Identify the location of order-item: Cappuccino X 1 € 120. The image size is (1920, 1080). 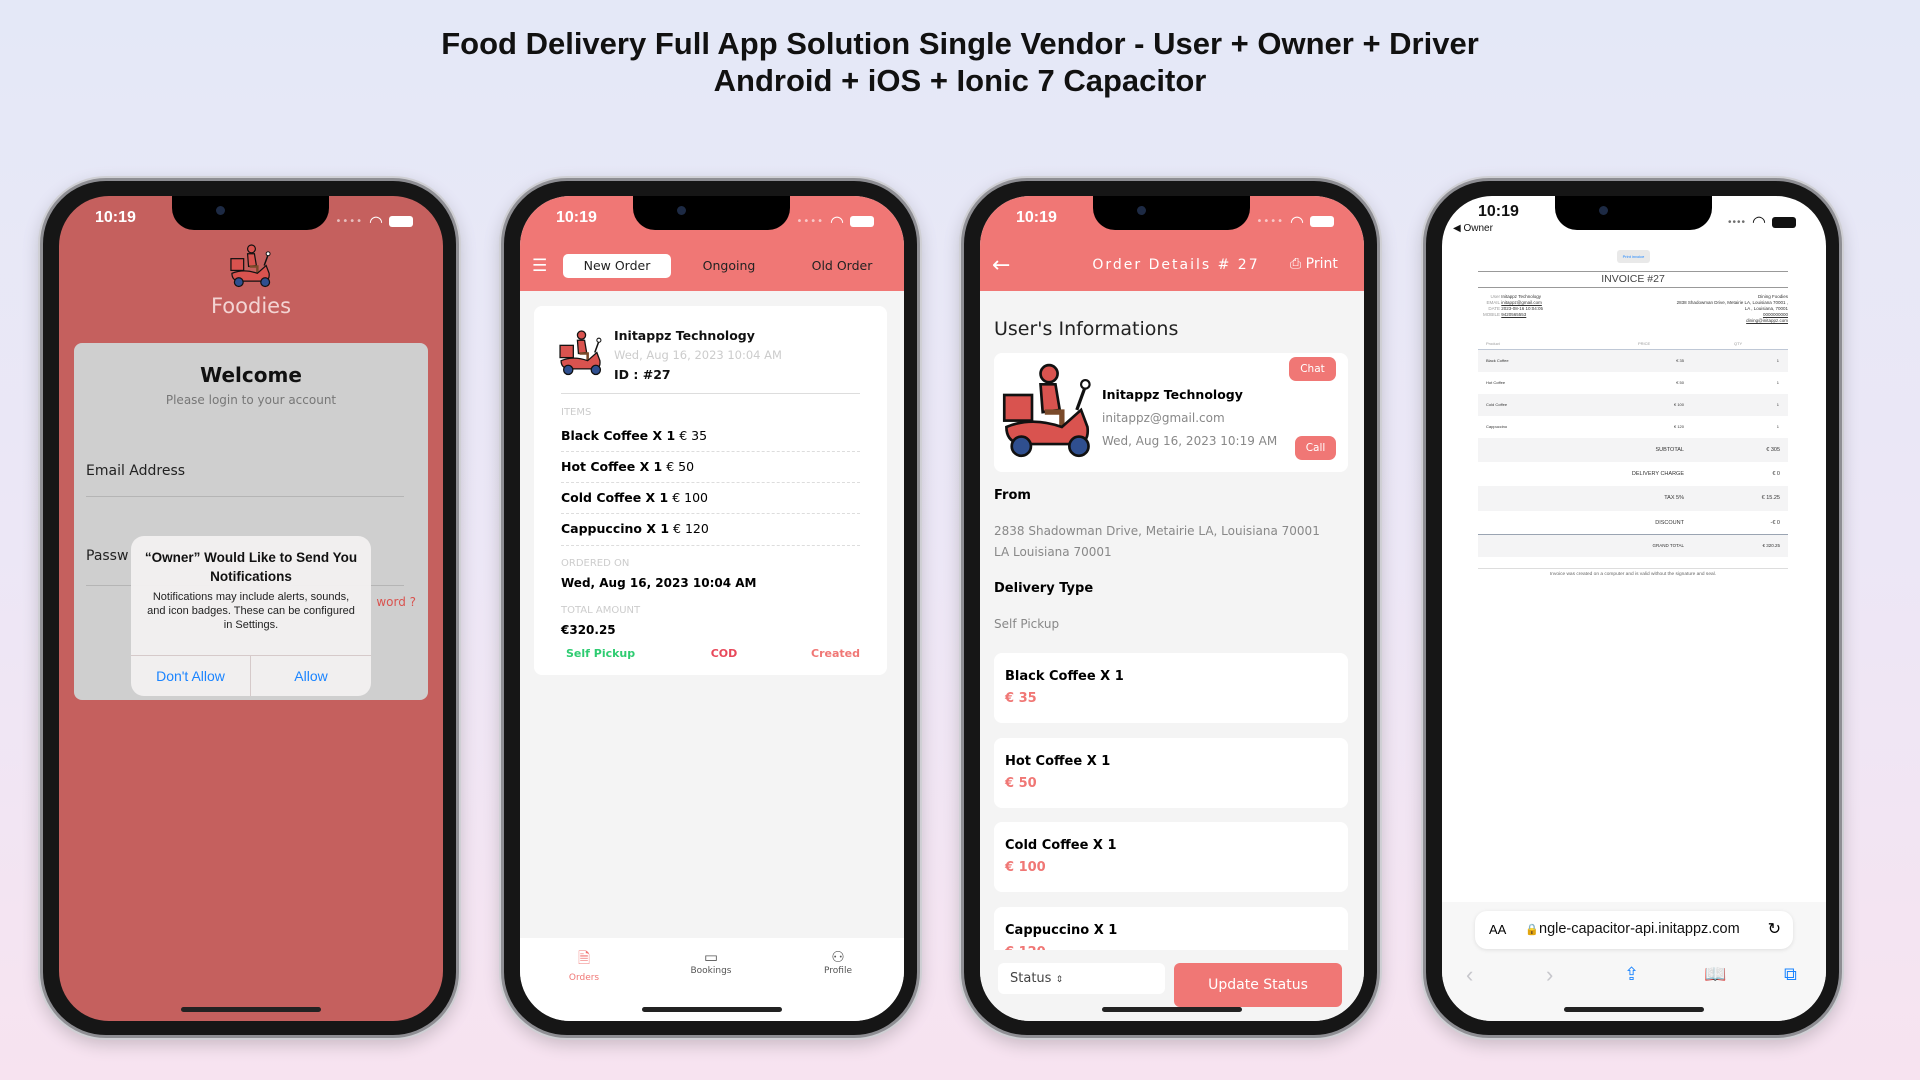
(710, 533).